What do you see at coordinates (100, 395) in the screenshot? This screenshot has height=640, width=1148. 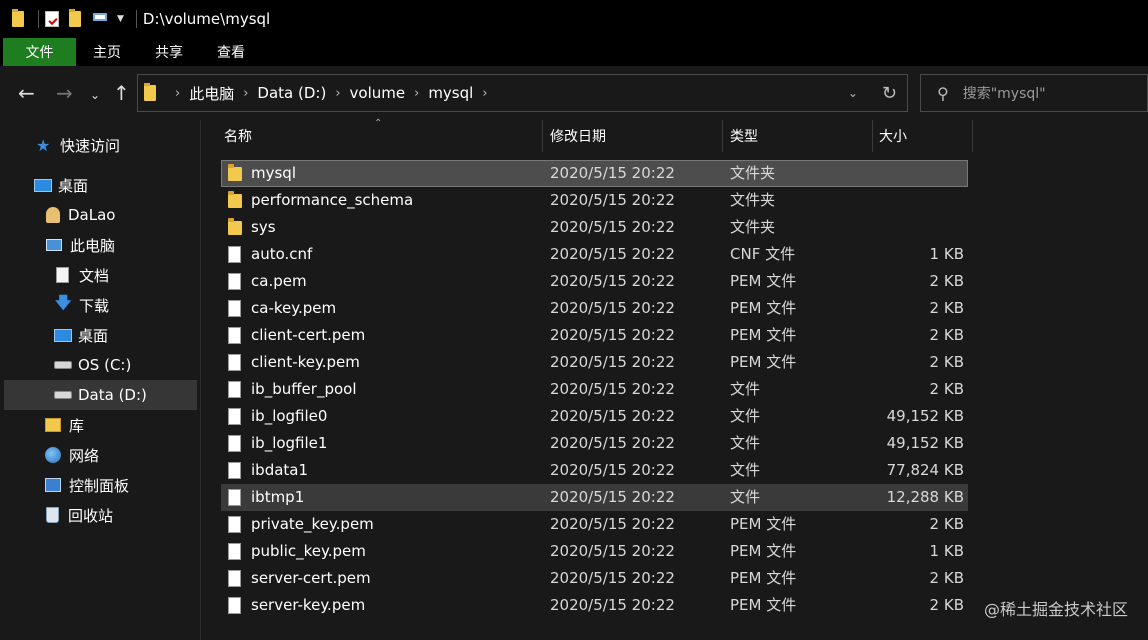 I see `sidebar-item-data-d: Data (D:)` at bounding box center [100, 395].